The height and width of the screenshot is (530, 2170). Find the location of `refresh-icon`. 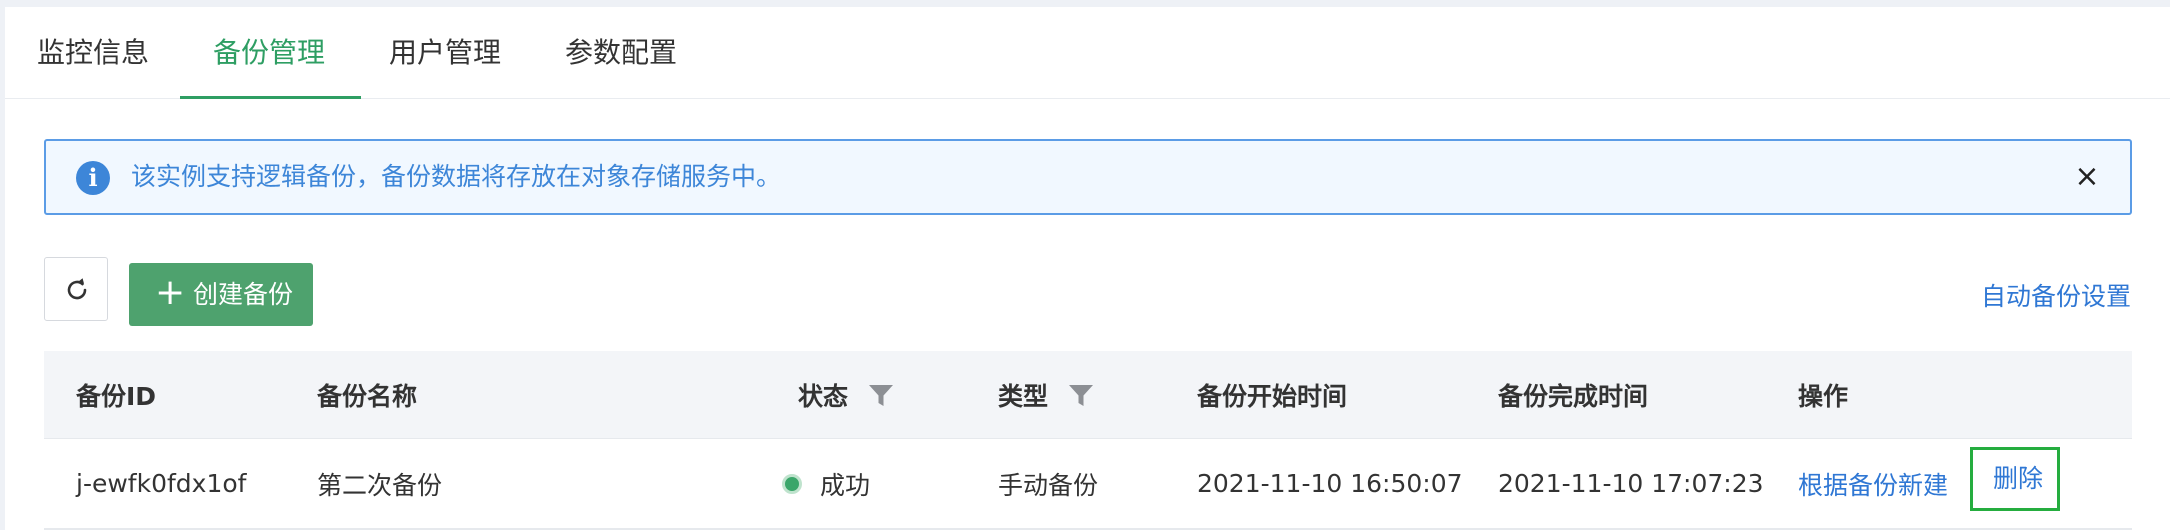

refresh-icon is located at coordinates (77, 289).